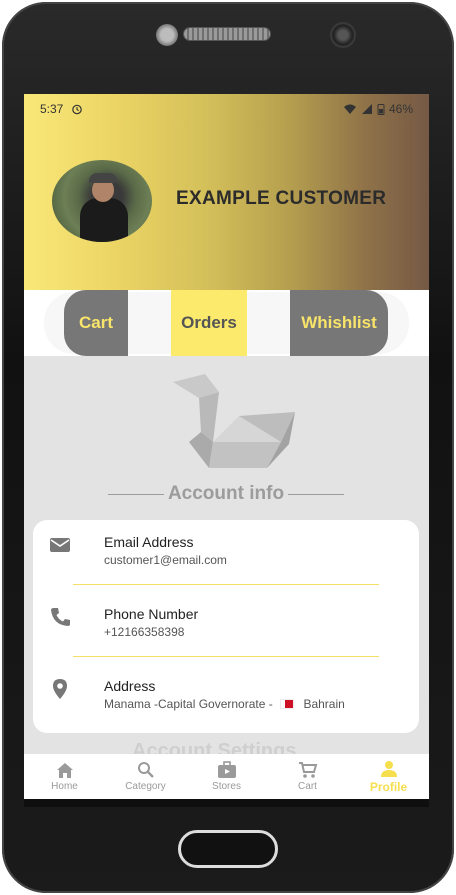 This screenshot has width=456, height=895. I want to click on nav-stores: Stores, so click(226, 776).